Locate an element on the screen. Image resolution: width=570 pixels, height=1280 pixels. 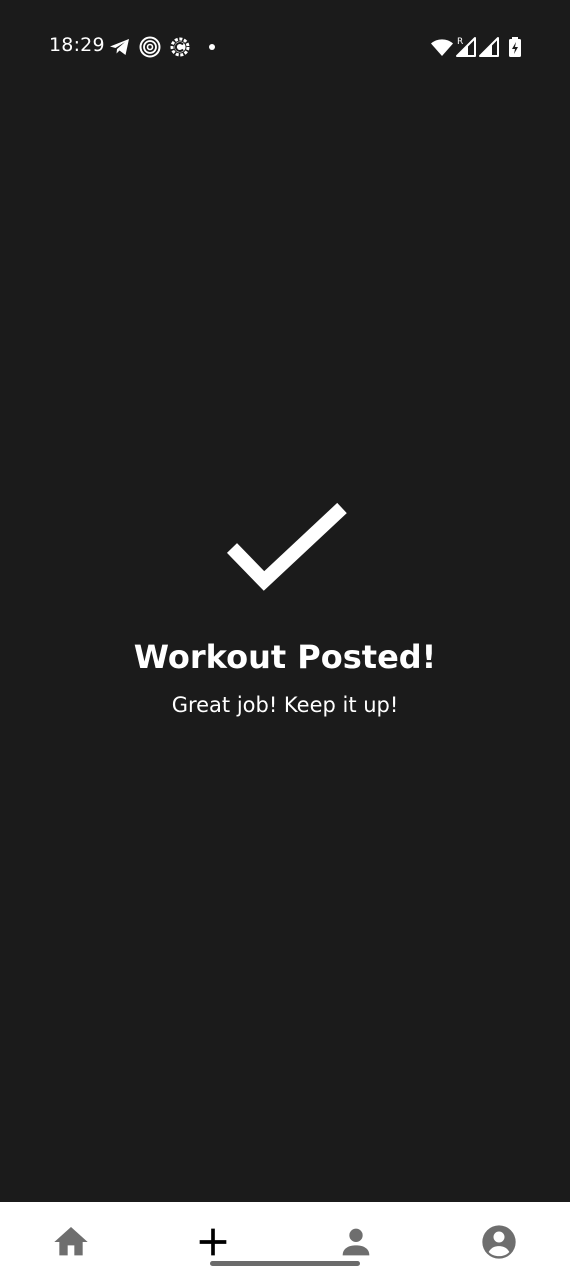
status-bar: 18:29 R is located at coordinates (285, 46).